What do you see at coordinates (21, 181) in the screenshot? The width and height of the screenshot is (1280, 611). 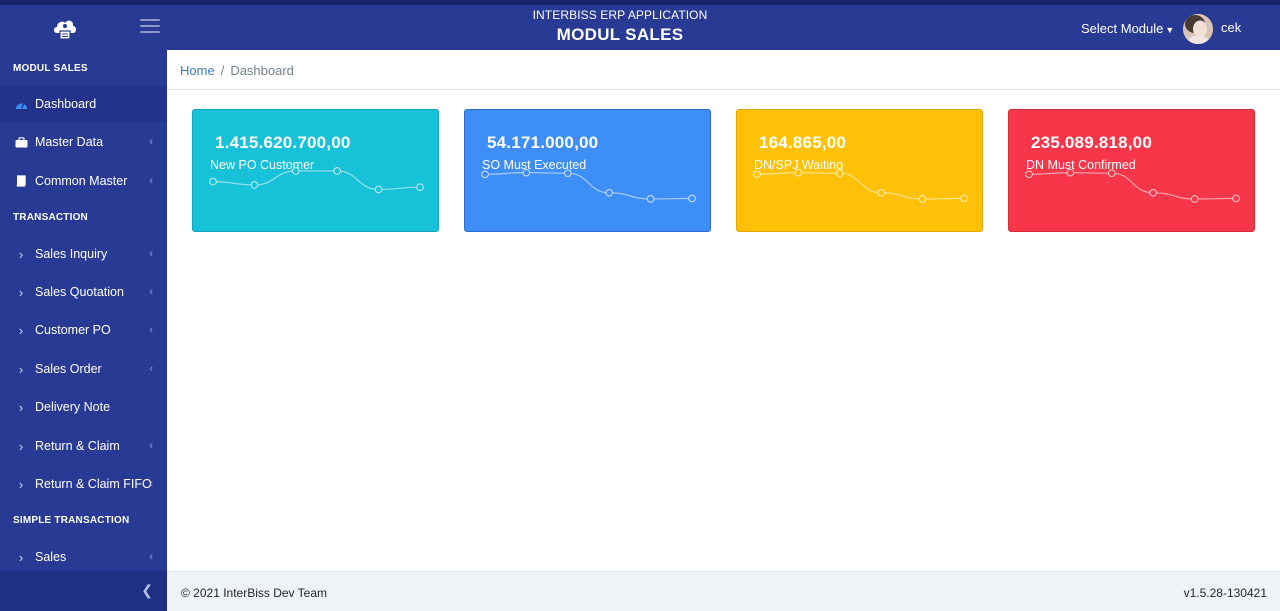 I see `book-icon` at bounding box center [21, 181].